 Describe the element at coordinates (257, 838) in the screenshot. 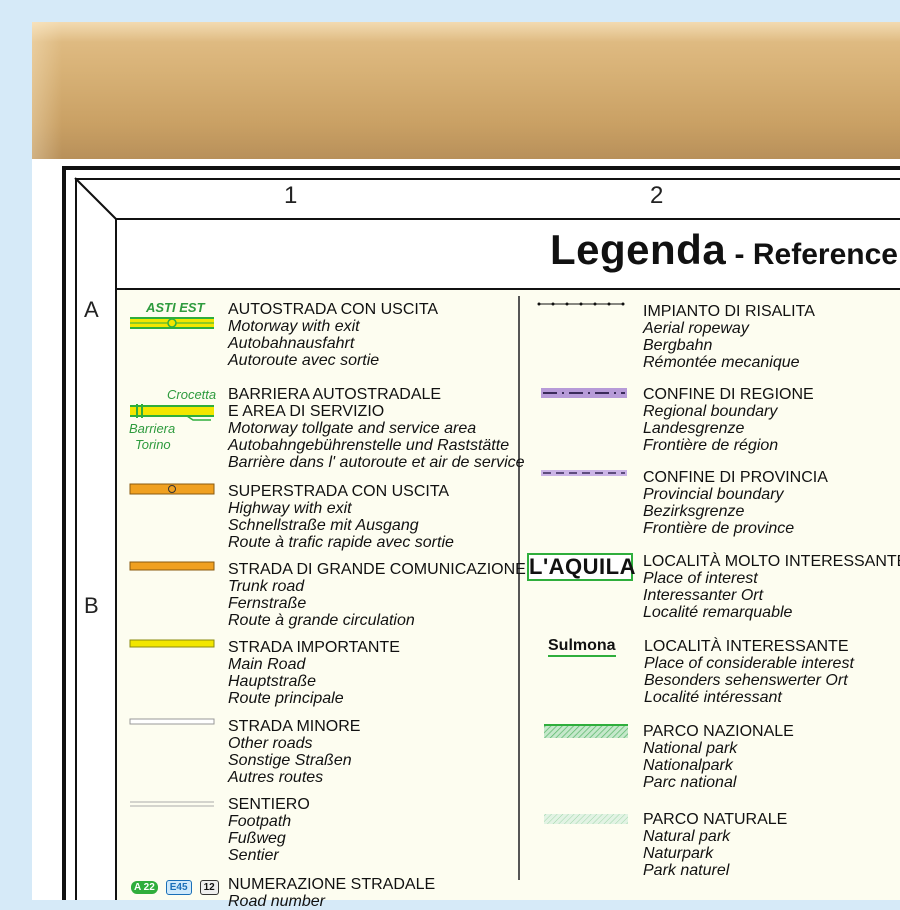

I see `entry-line: Fußweg` at that location.